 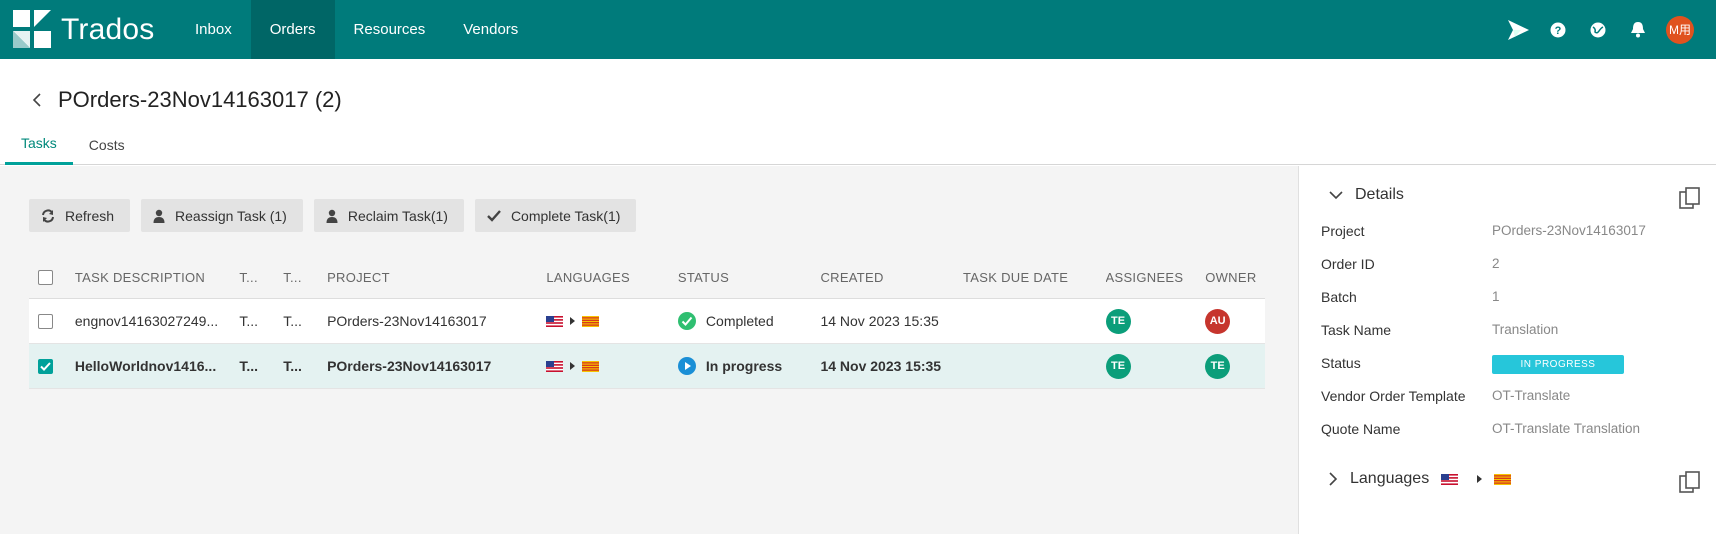 I want to click on status-badge: IN PROGRESS, so click(x=1558, y=364).